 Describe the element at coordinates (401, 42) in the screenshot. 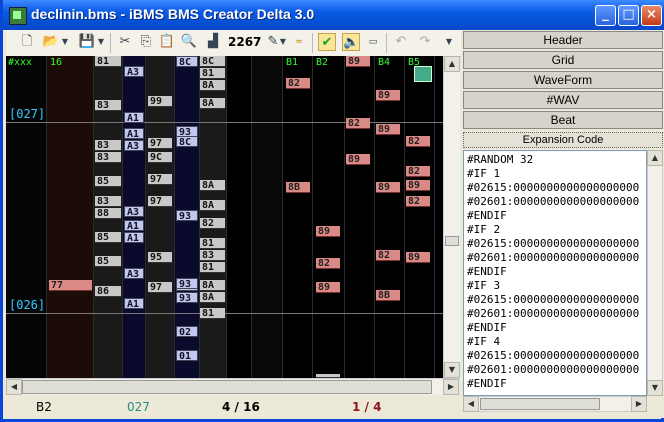

I see `undo-icon: ↶` at that location.